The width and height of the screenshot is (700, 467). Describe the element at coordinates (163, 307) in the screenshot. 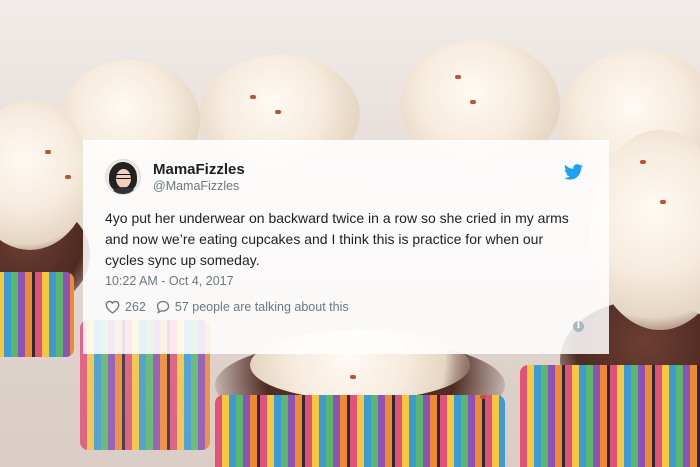

I see `speech-bubble-icon` at that location.